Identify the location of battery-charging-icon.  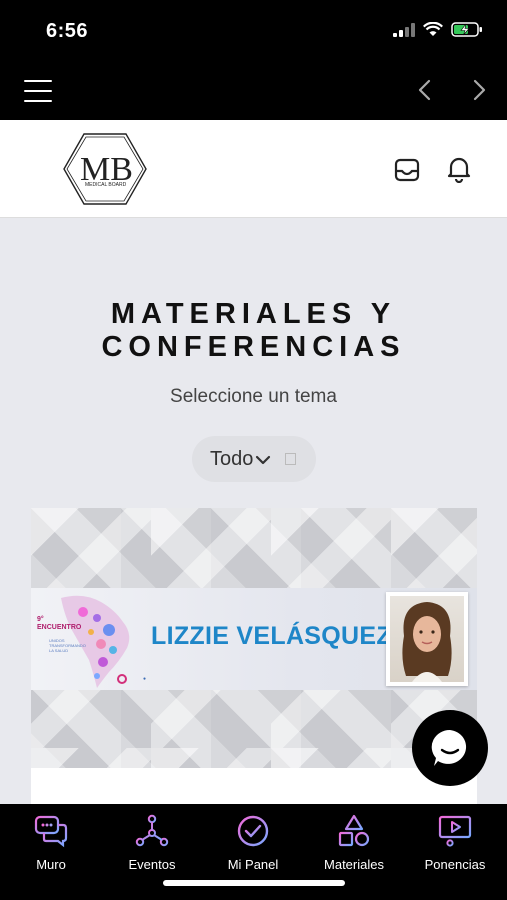
(466, 29).